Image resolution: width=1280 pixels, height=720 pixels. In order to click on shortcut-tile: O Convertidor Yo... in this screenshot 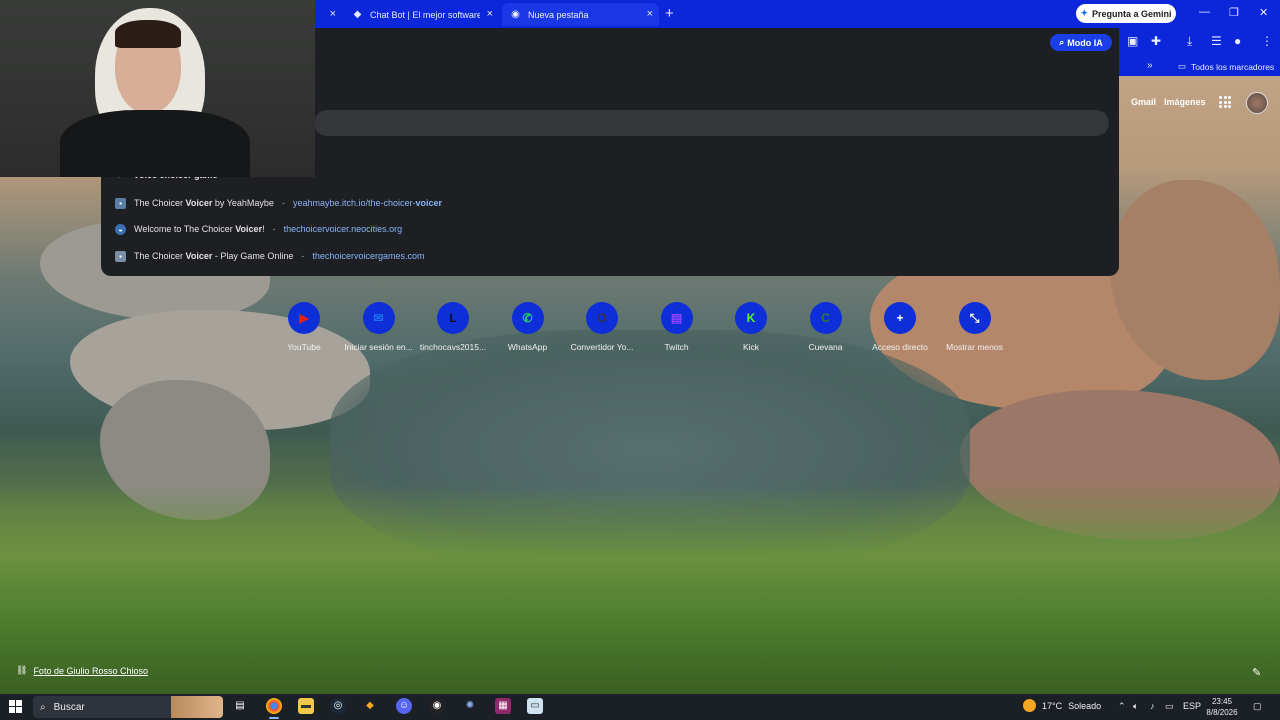, I will do `click(602, 327)`.